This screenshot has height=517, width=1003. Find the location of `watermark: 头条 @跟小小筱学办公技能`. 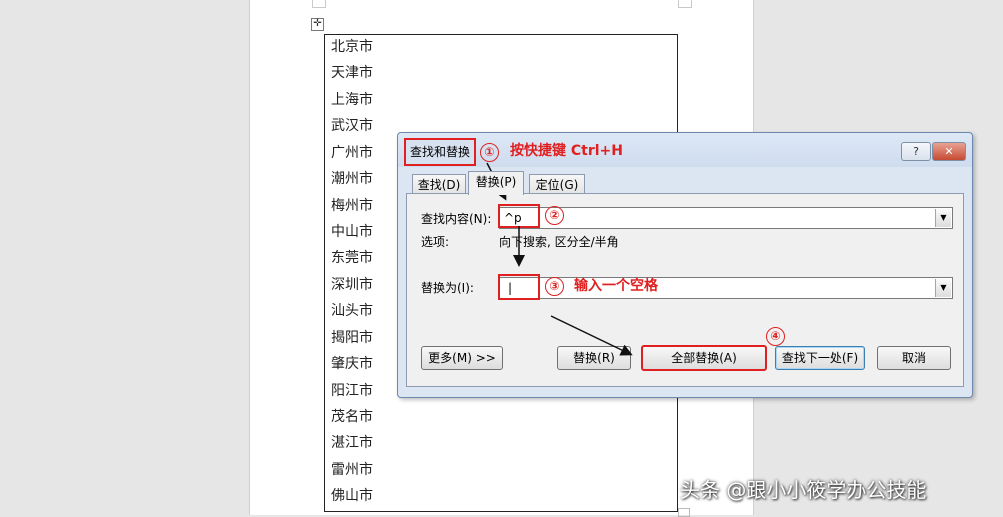

watermark: 头条 @跟小小筱学办公技能 is located at coordinates (803, 490).